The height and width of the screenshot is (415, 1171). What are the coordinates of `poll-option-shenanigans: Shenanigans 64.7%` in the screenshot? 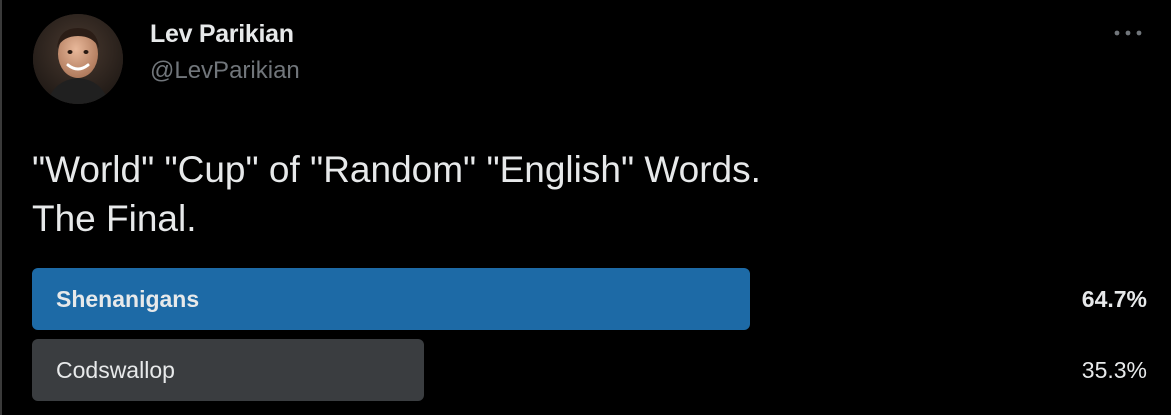 It's located at (589, 299).